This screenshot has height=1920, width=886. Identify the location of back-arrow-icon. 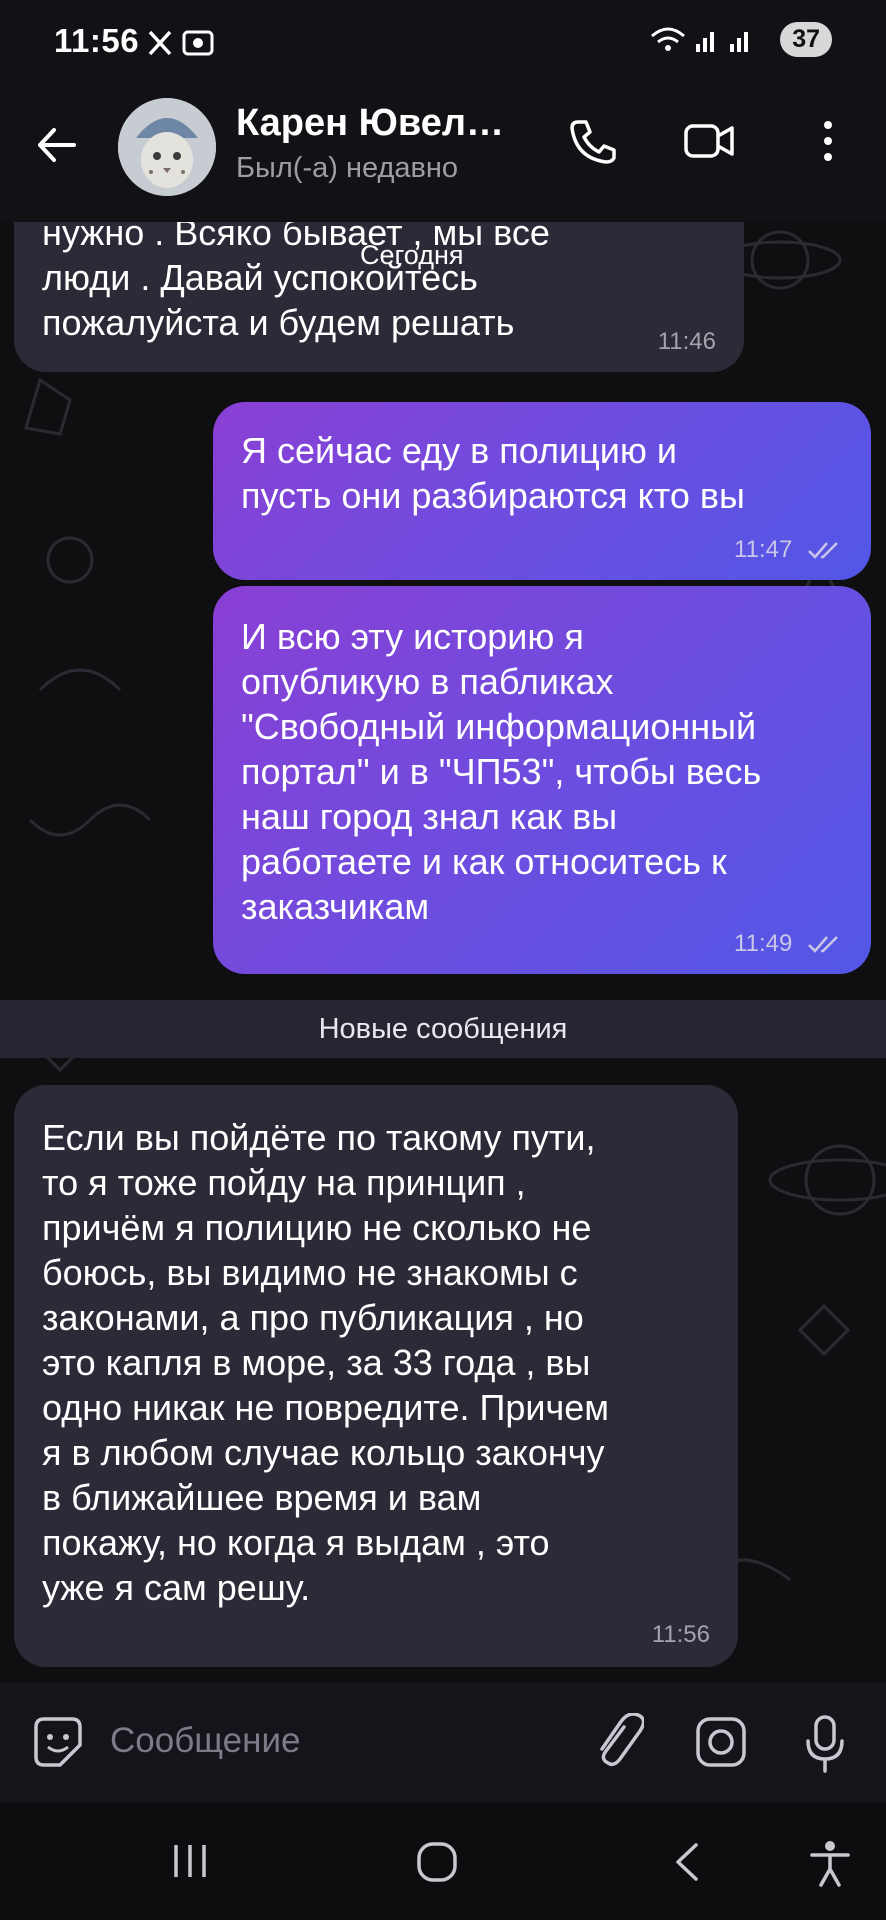
(57, 145).